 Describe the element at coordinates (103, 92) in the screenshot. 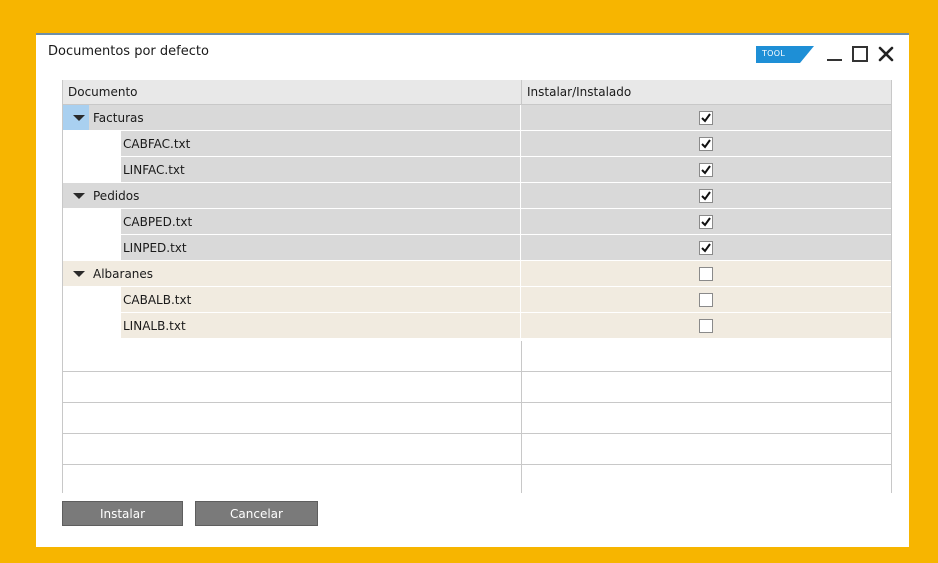

I see `column-header-documento: Documento` at that location.